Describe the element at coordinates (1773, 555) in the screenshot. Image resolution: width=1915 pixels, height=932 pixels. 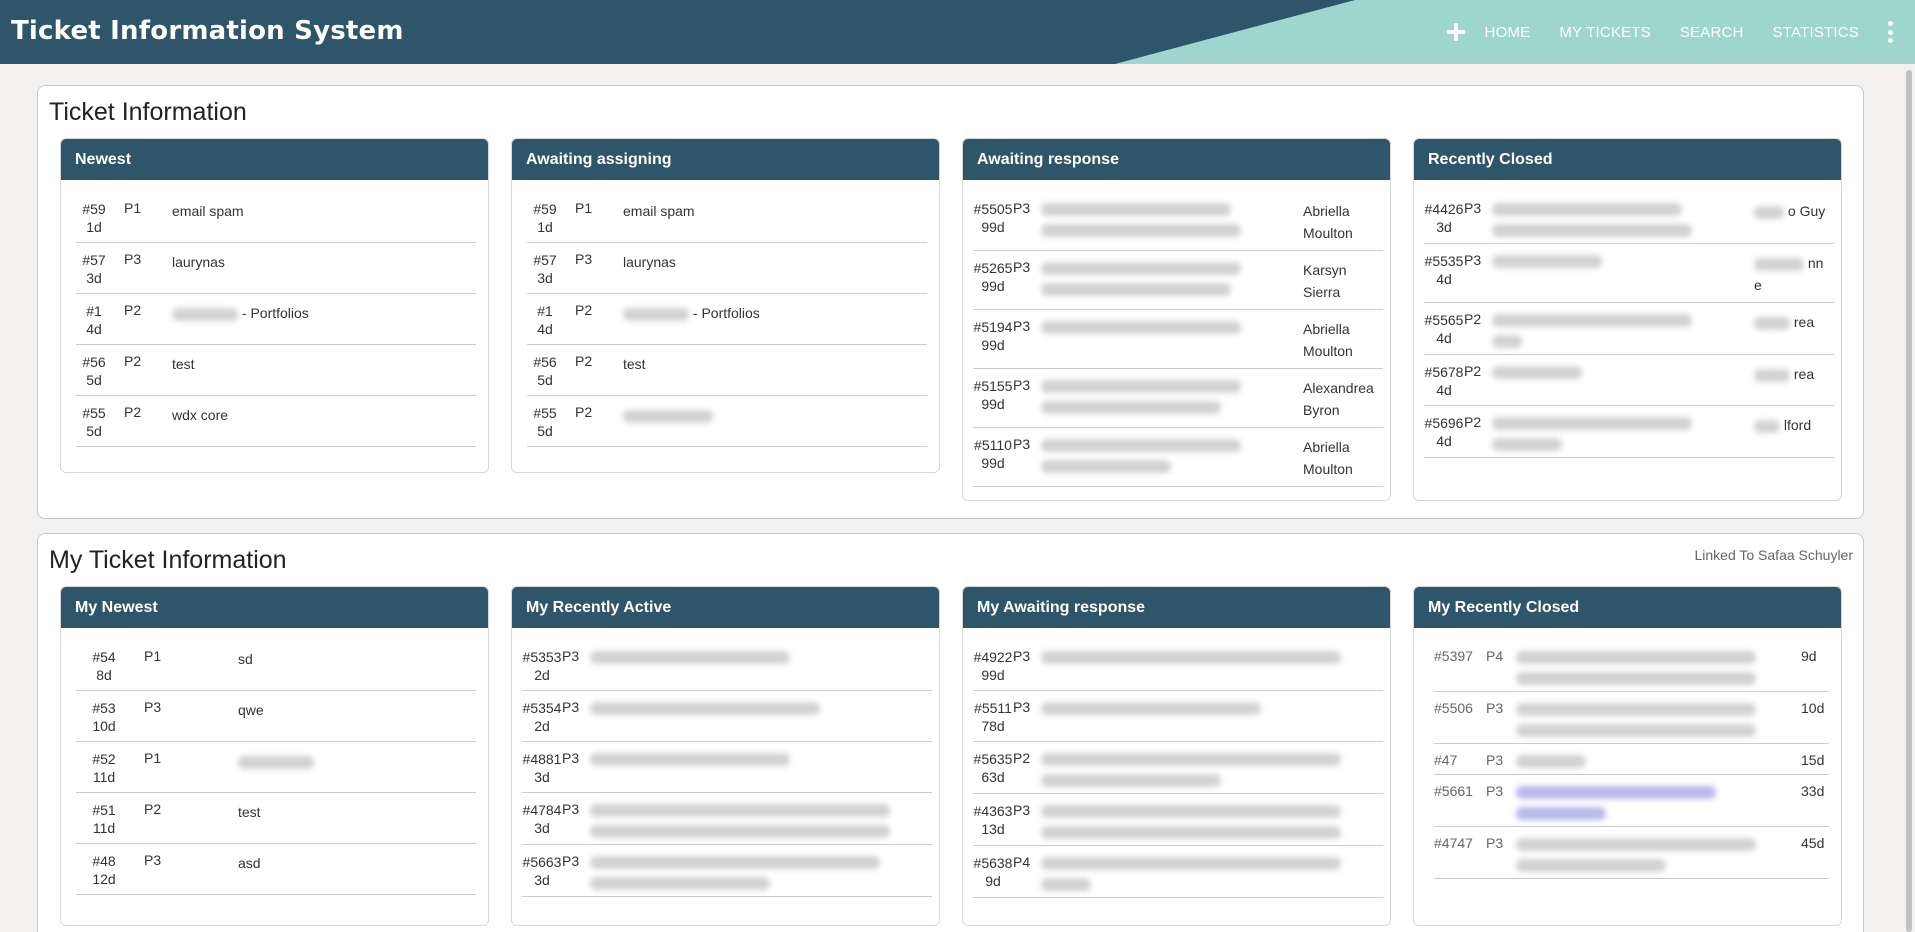
I see `linked-user: Linked To Safaa Schuyler` at that location.